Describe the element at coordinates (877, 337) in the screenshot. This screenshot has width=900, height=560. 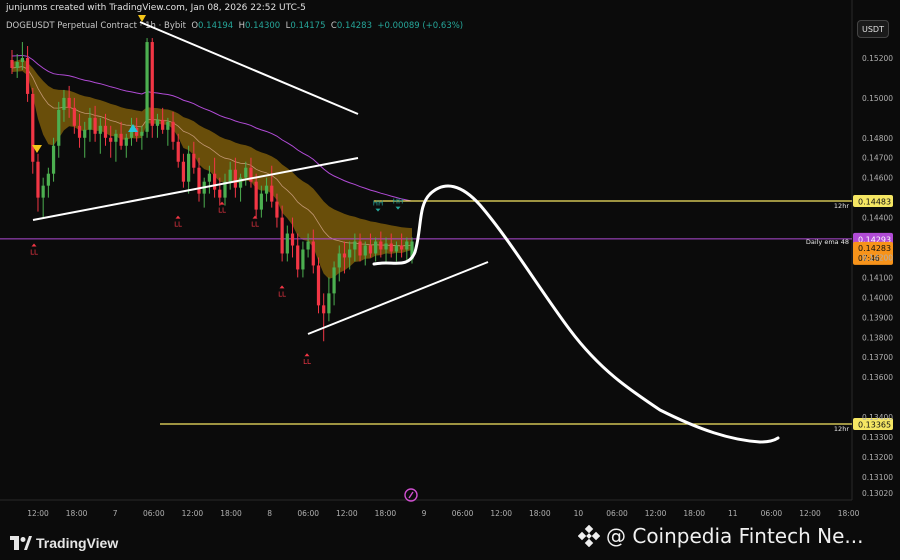
I see `y-tick-label: 0.13800` at that location.